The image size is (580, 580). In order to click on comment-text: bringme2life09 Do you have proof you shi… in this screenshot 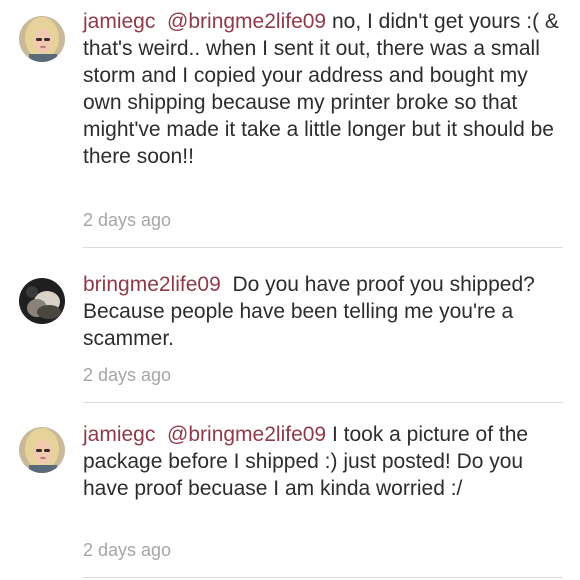, I will do `click(323, 311)`.